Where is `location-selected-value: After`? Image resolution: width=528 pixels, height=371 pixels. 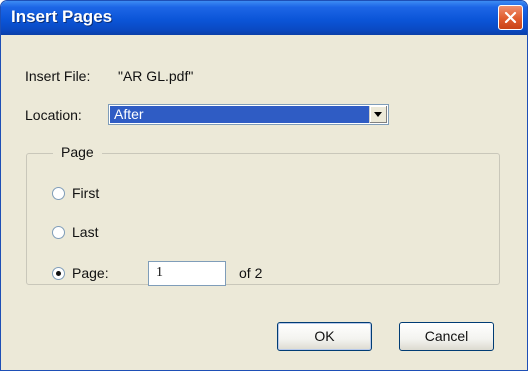
location-selected-value: After is located at coordinates (239, 114).